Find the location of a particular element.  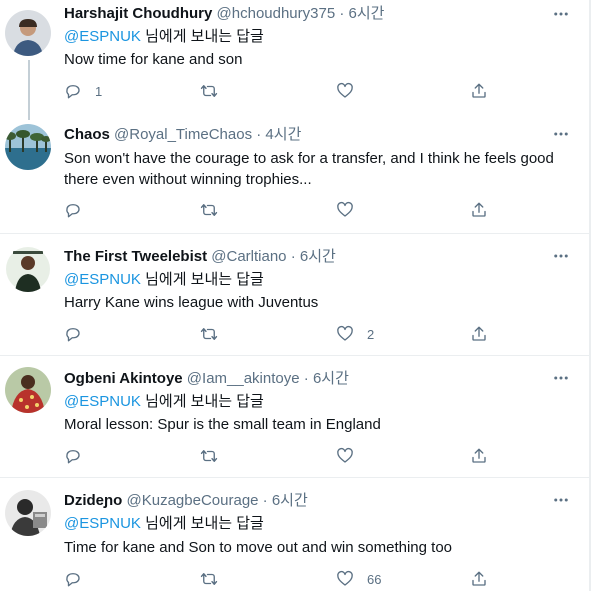

action-bar: 2 is located at coordinates (284, 334).